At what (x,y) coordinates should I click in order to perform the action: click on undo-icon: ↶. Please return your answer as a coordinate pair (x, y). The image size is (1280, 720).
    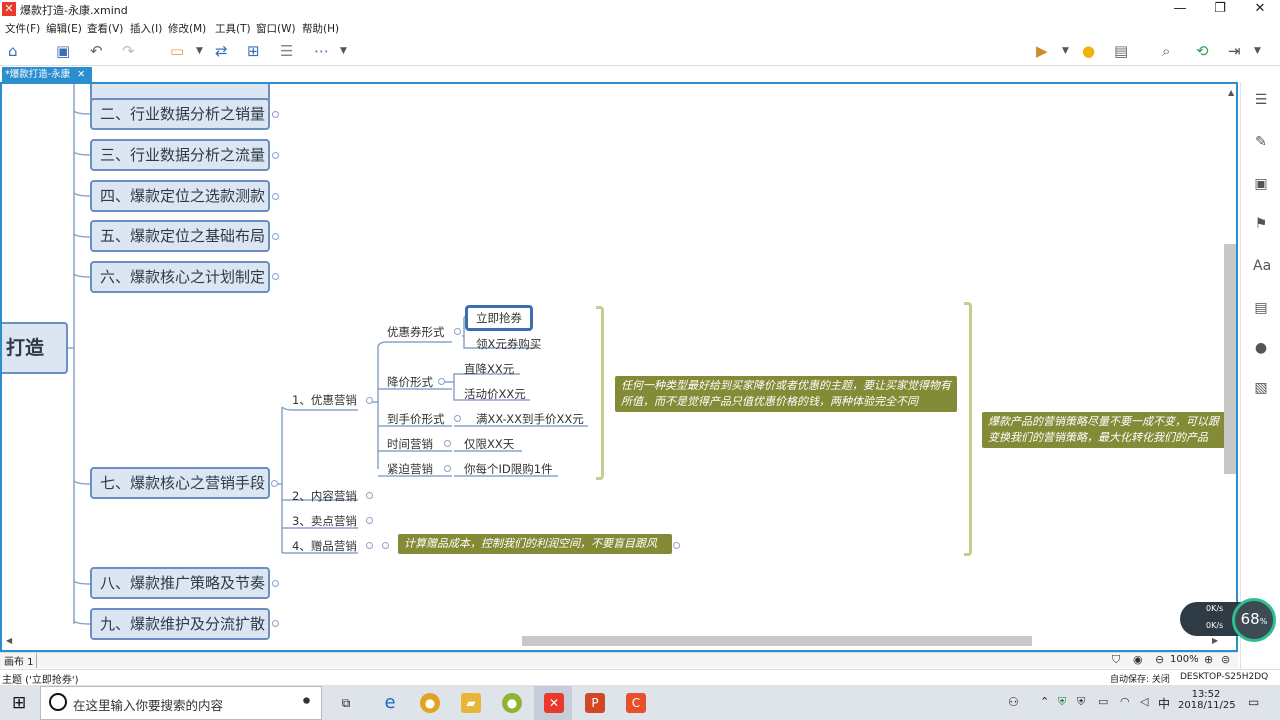
    Looking at the image, I should click on (96, 51).